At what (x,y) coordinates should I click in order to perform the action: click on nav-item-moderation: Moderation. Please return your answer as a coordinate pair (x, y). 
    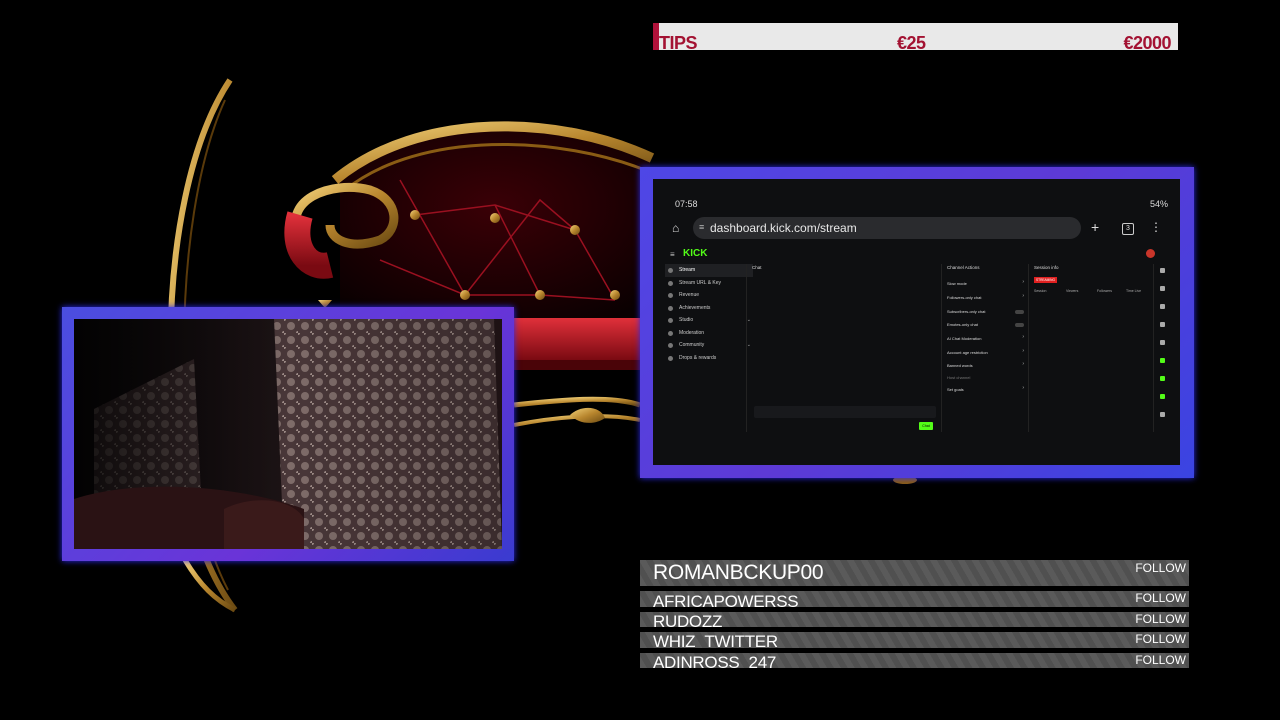
    Looking at the image, I should click on (709, 333).